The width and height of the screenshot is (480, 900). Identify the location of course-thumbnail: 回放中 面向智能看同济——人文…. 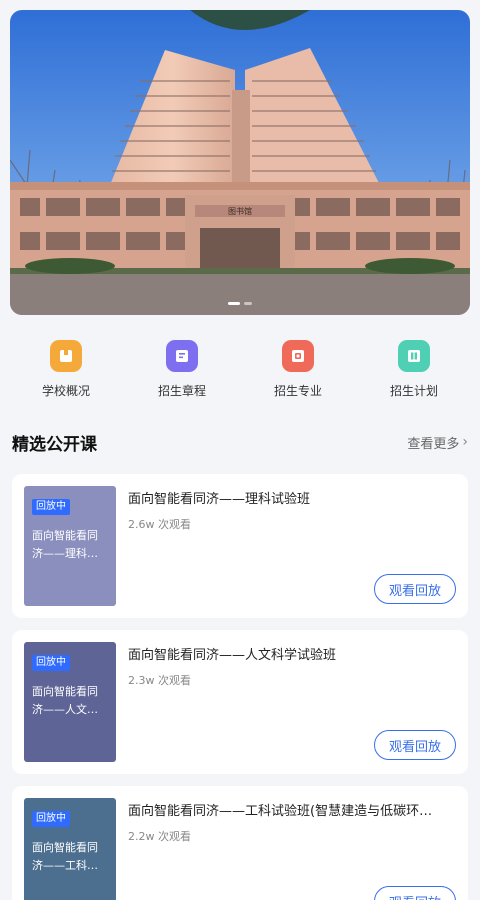
(70, 702).